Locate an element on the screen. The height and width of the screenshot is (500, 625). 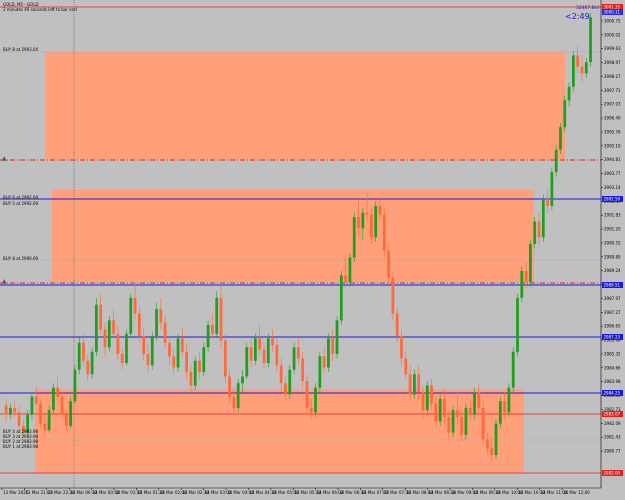
order-label: BUY 1 at 2983.98 is located at coordinates (20, 446).